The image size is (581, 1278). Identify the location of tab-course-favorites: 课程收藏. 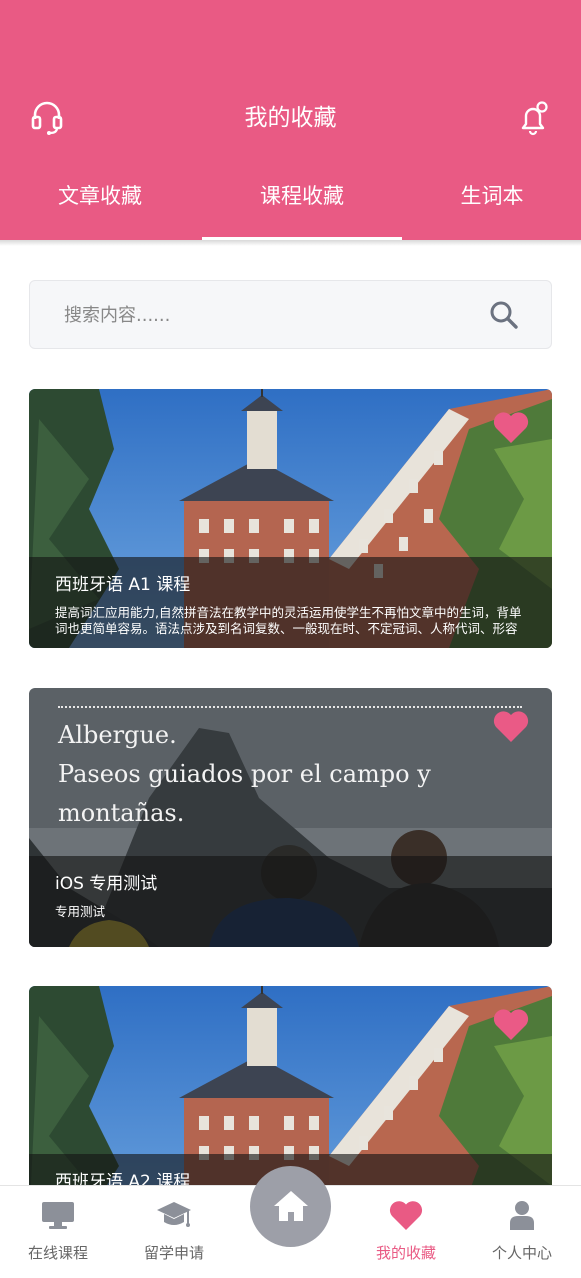
(302, 207).